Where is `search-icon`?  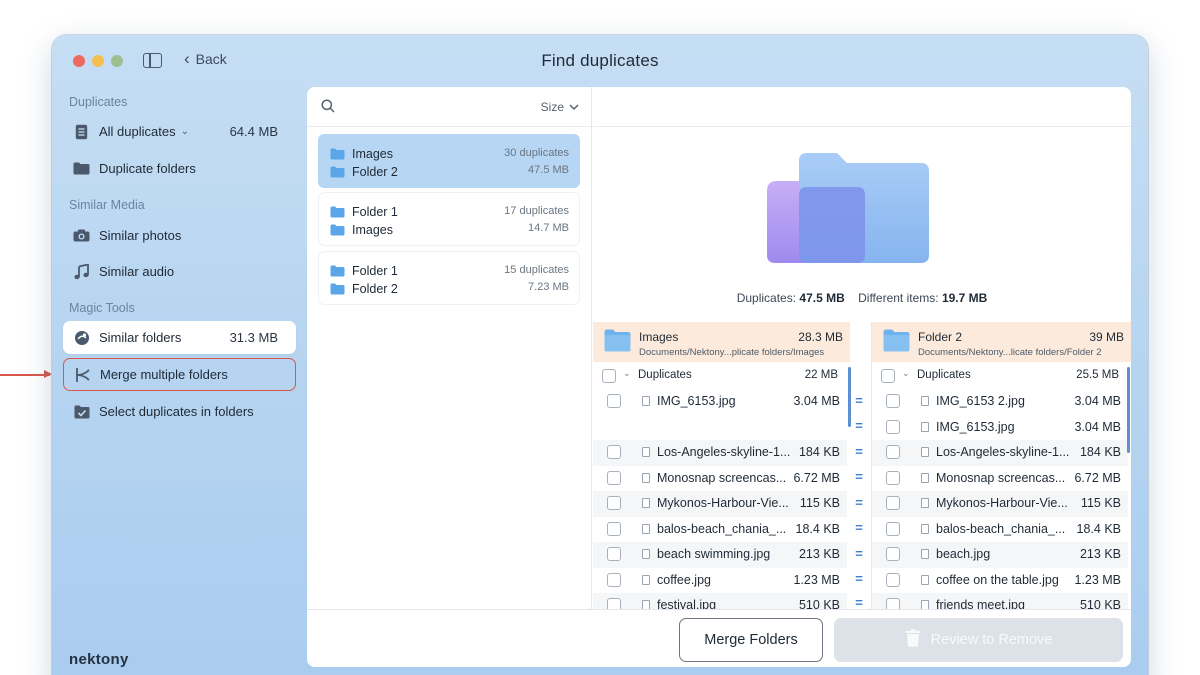
search-icon is located at coordinates (328, 108).